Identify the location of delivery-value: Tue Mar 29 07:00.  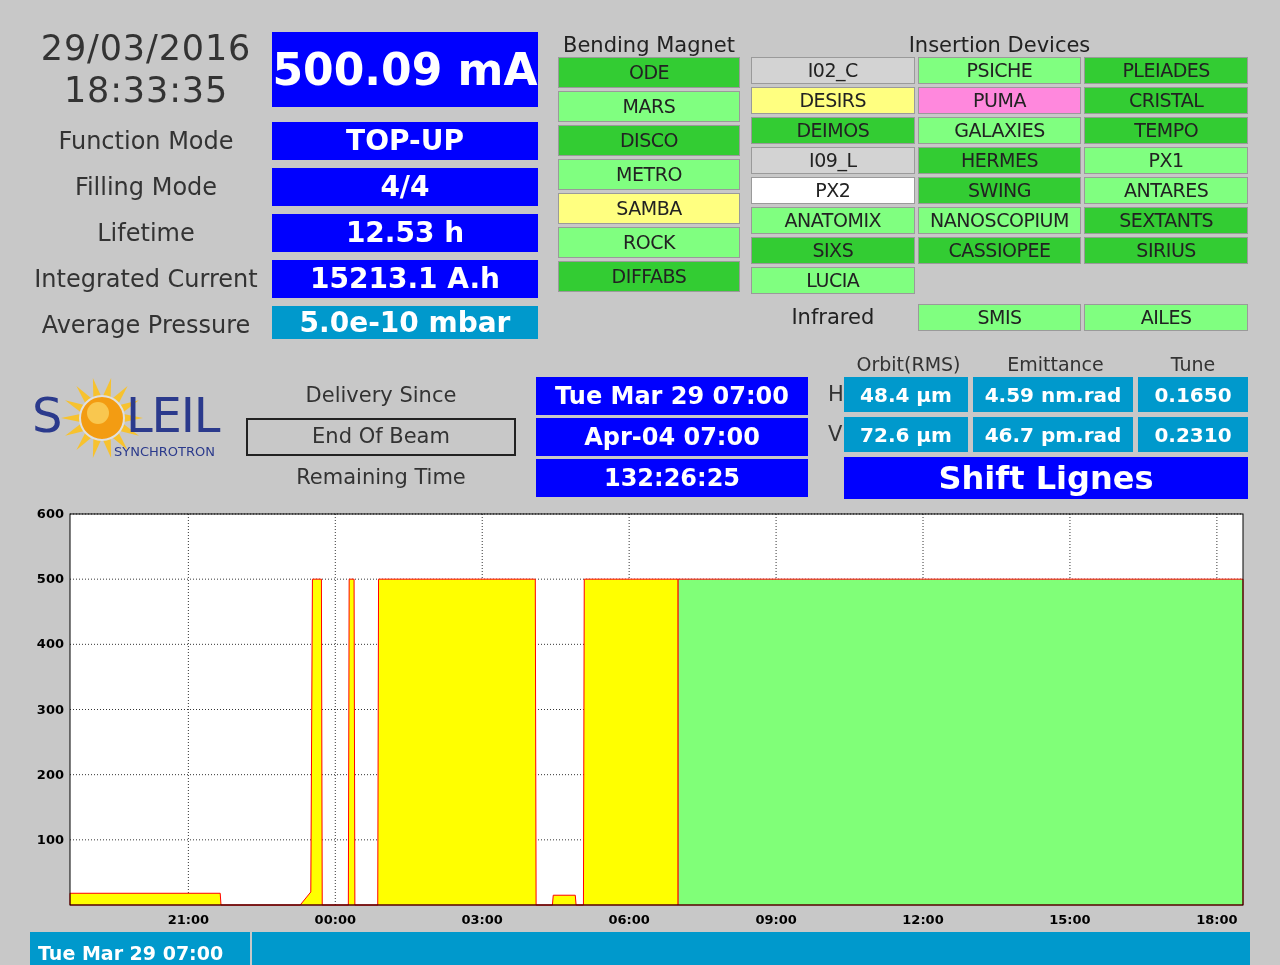
(672, 396).